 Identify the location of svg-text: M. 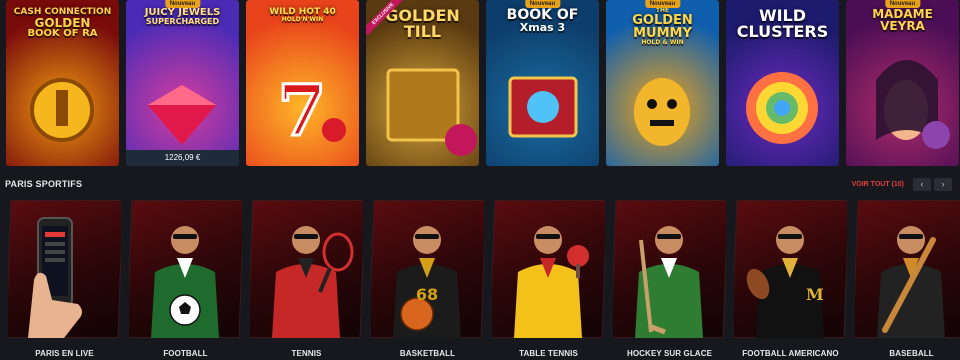
(815, 294).